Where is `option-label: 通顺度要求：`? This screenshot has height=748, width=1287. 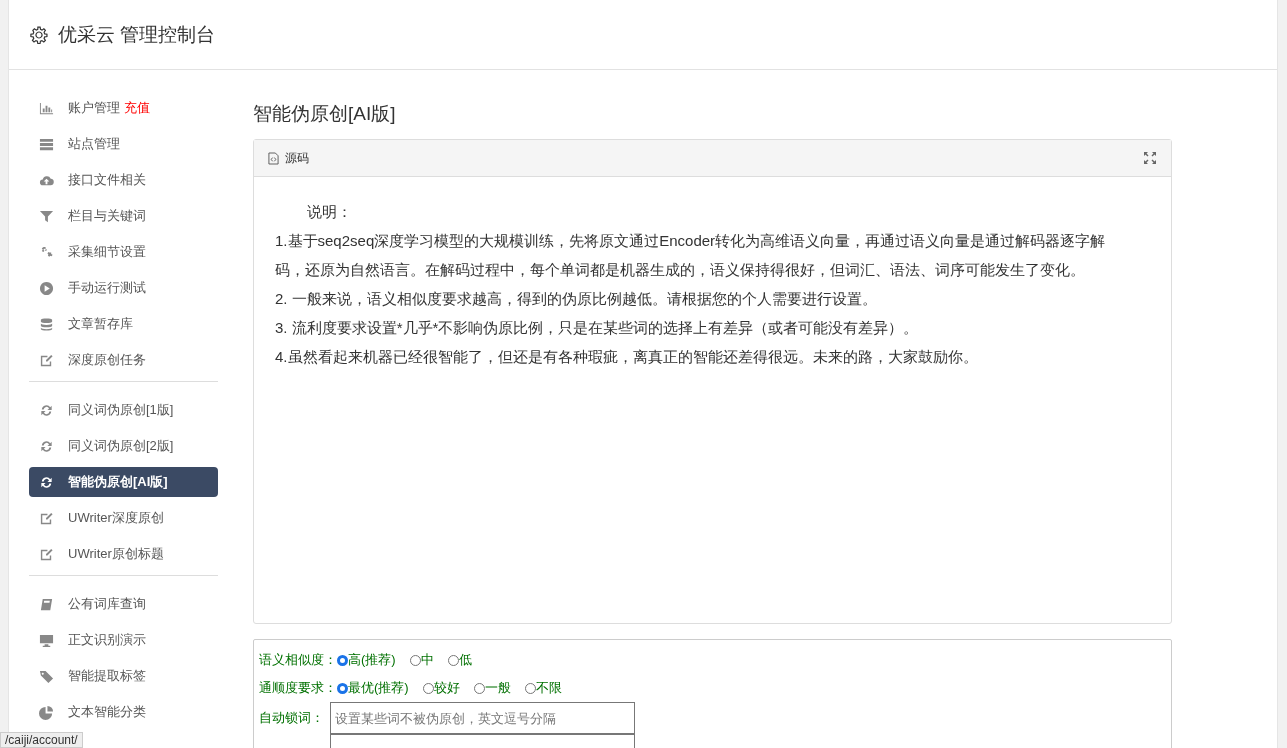 option-label: 通顺度要求： is located at coordinates (298, 688).